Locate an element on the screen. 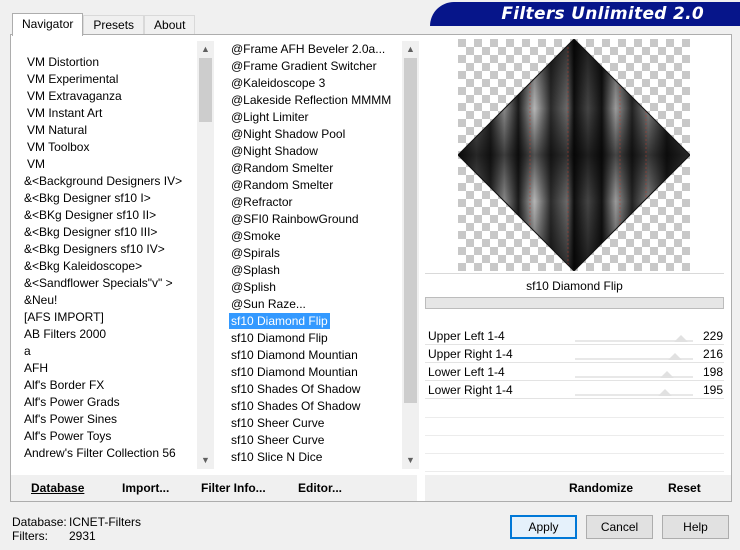 Image resolution: width=740 pixels, height=550 pixels. param-value: 195 is located at coordinates (712, 390).